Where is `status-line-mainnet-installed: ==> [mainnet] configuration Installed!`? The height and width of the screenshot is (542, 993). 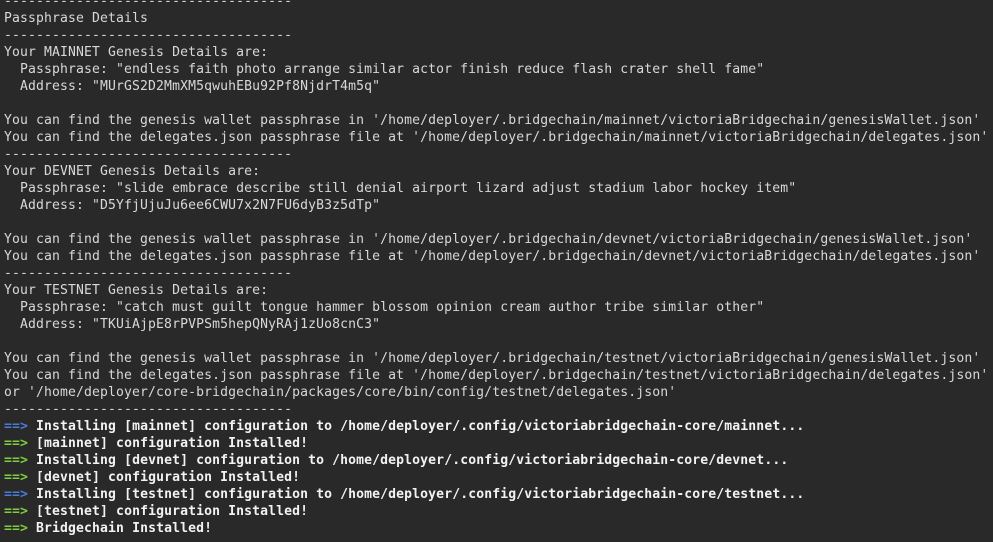
status-line-mainnet-installed: ==> [mainnet] configuration Installed! is located at coordinates (498, 443).